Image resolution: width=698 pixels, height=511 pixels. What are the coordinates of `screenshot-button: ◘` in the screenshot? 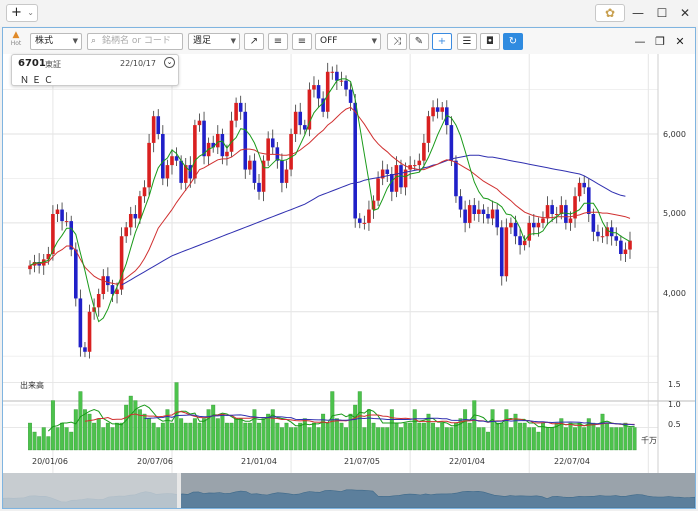 It's located at (490, 41).